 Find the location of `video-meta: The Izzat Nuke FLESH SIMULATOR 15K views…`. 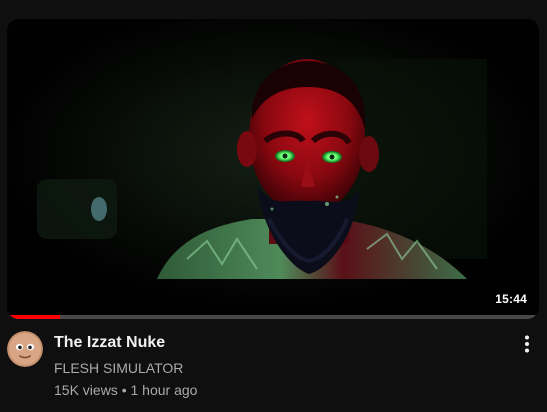

video-meta: The Izzat Nuke FLESH SIMULATOR 15K views… is located at coordinates (281, 365).